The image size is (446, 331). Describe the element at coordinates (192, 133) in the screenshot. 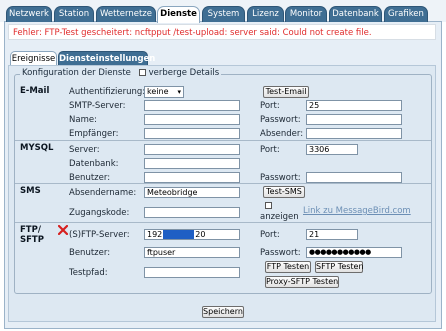

I see `recipient-input` at that location.